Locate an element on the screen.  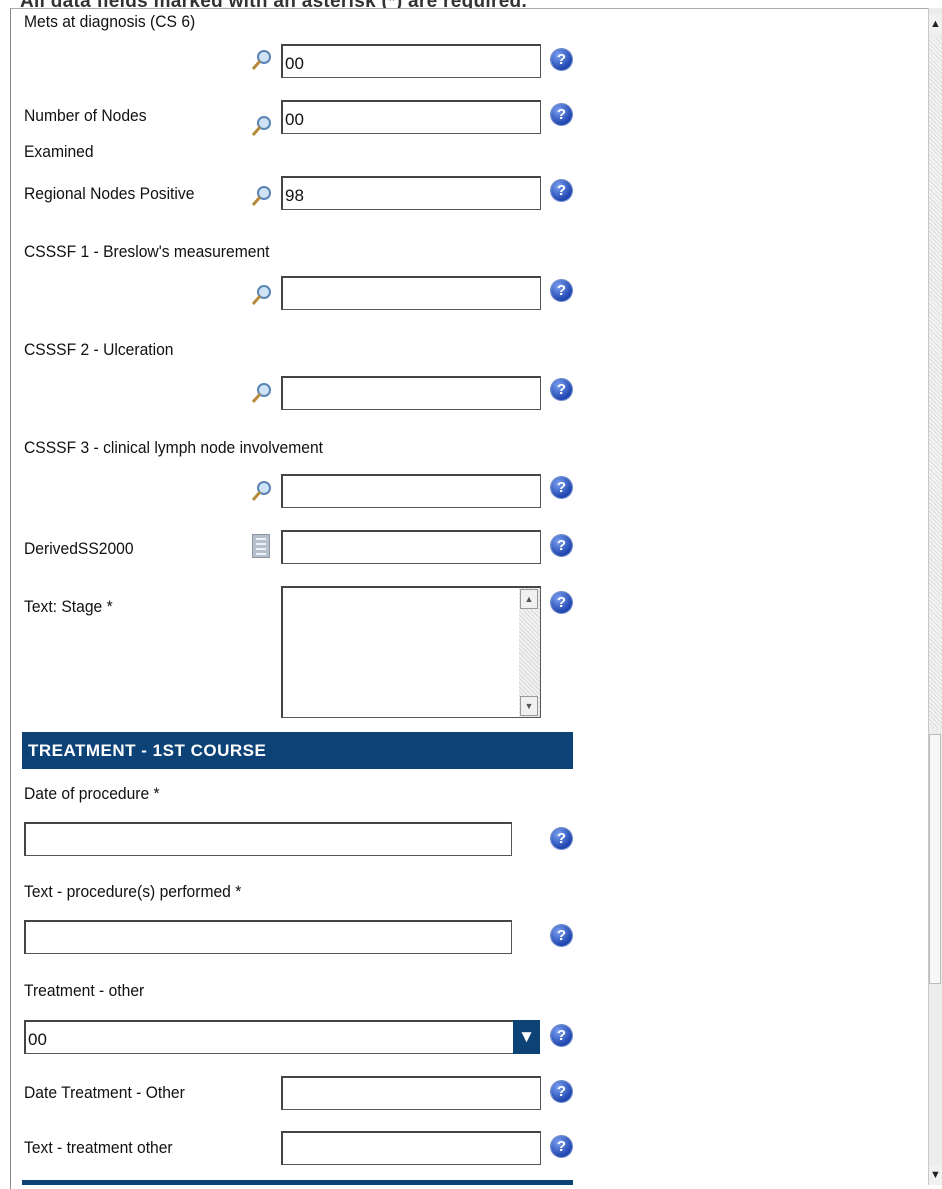
dropdown-arrow-icon: ▼ is located at coordinates (526, 1037).